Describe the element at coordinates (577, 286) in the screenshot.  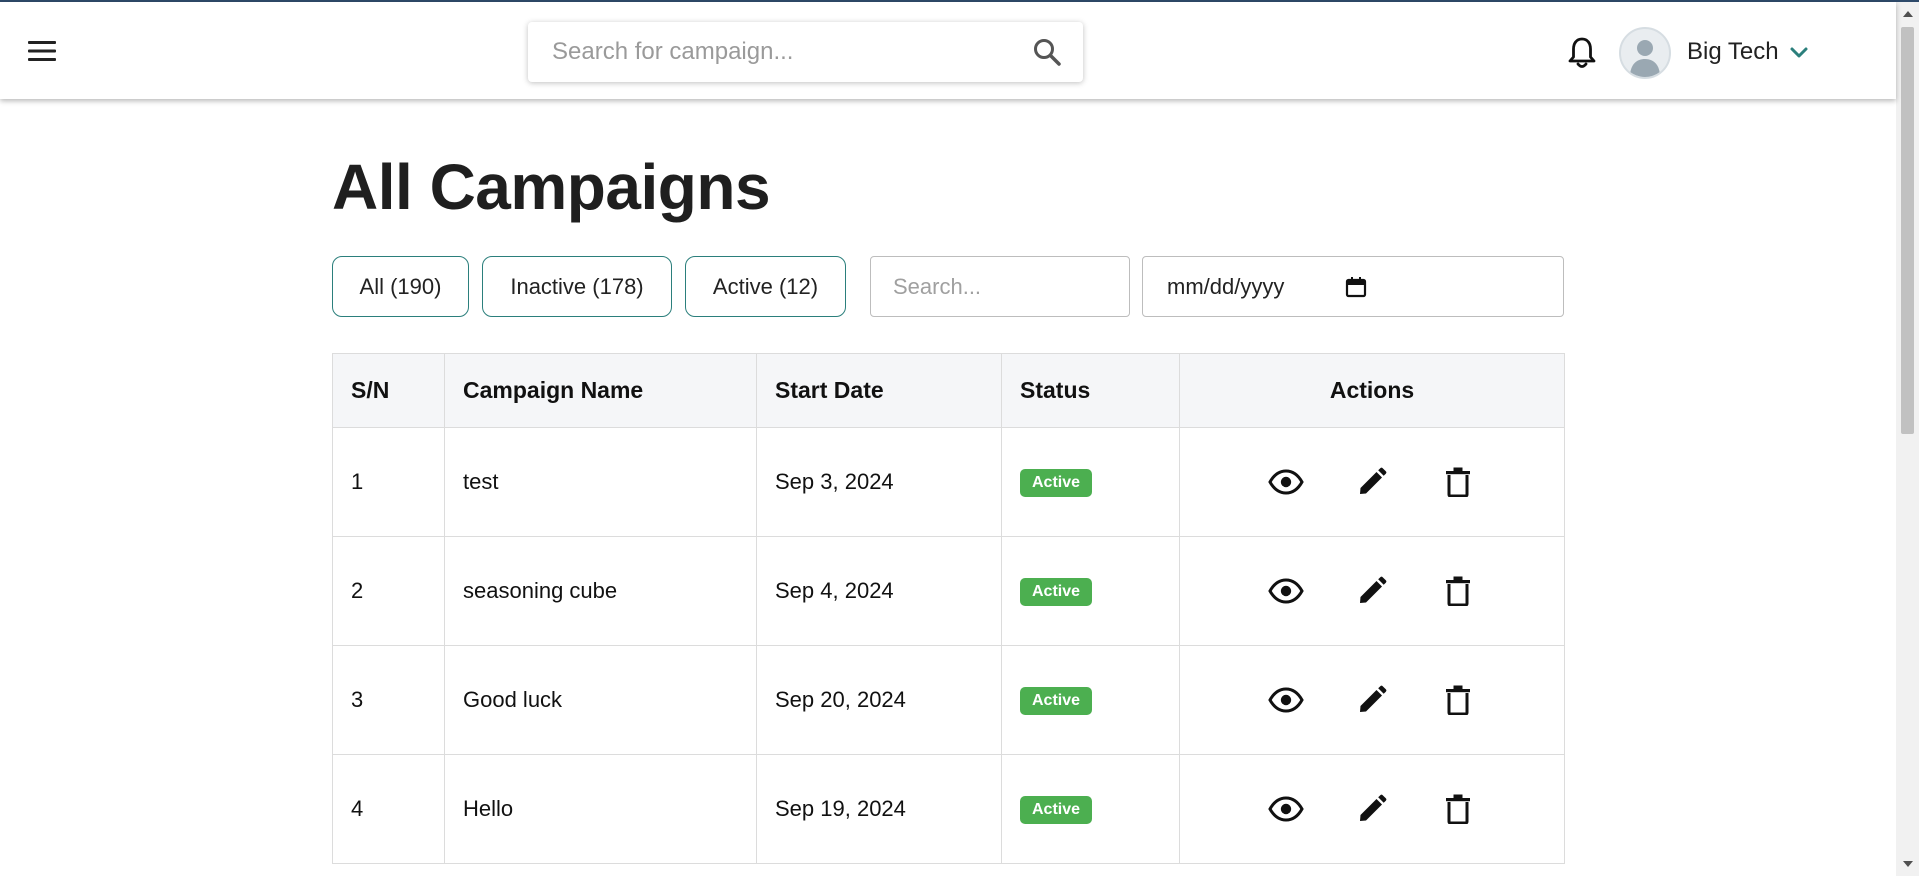
I see `filter-inactive-button: Inactive (178)` at that location.